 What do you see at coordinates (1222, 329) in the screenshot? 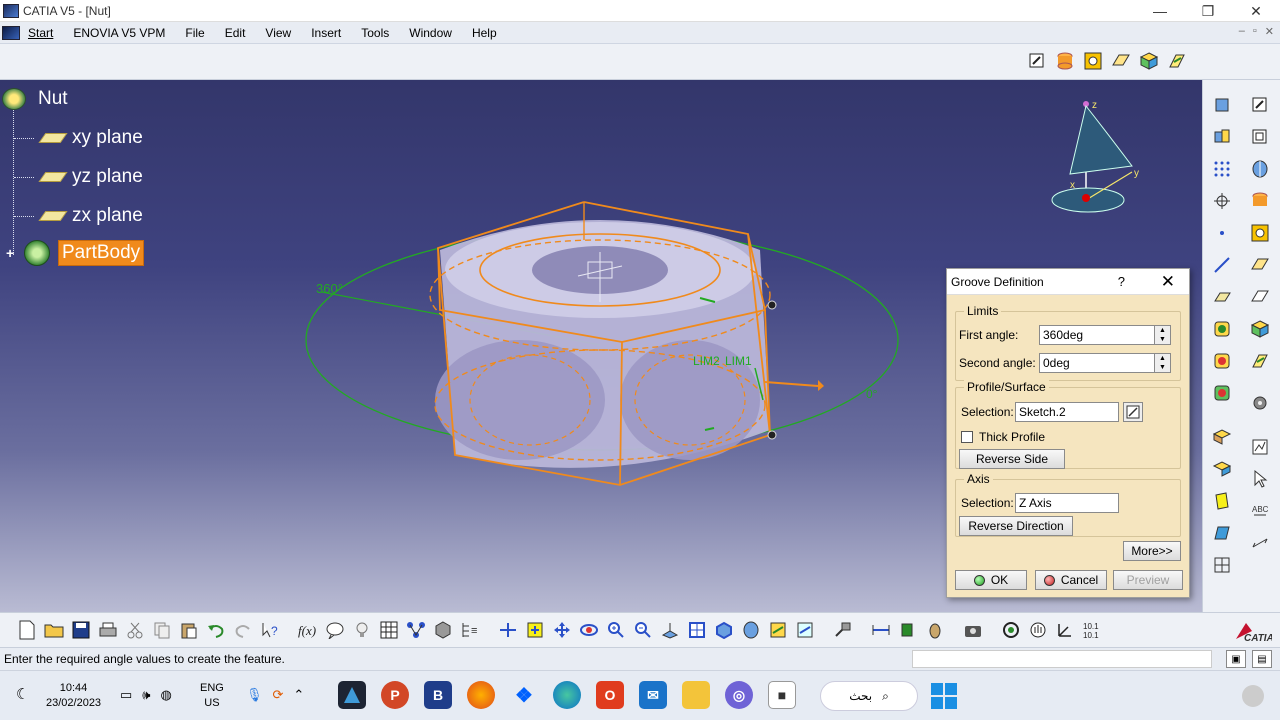
I see `apply-material-icon` at bounding box center [1222, 329].